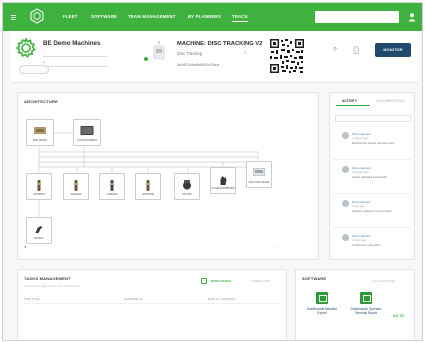 The height and width of the screenshot is (343, 425). I want to click on activity-time: 5 minutes ago, so click(360, 172).